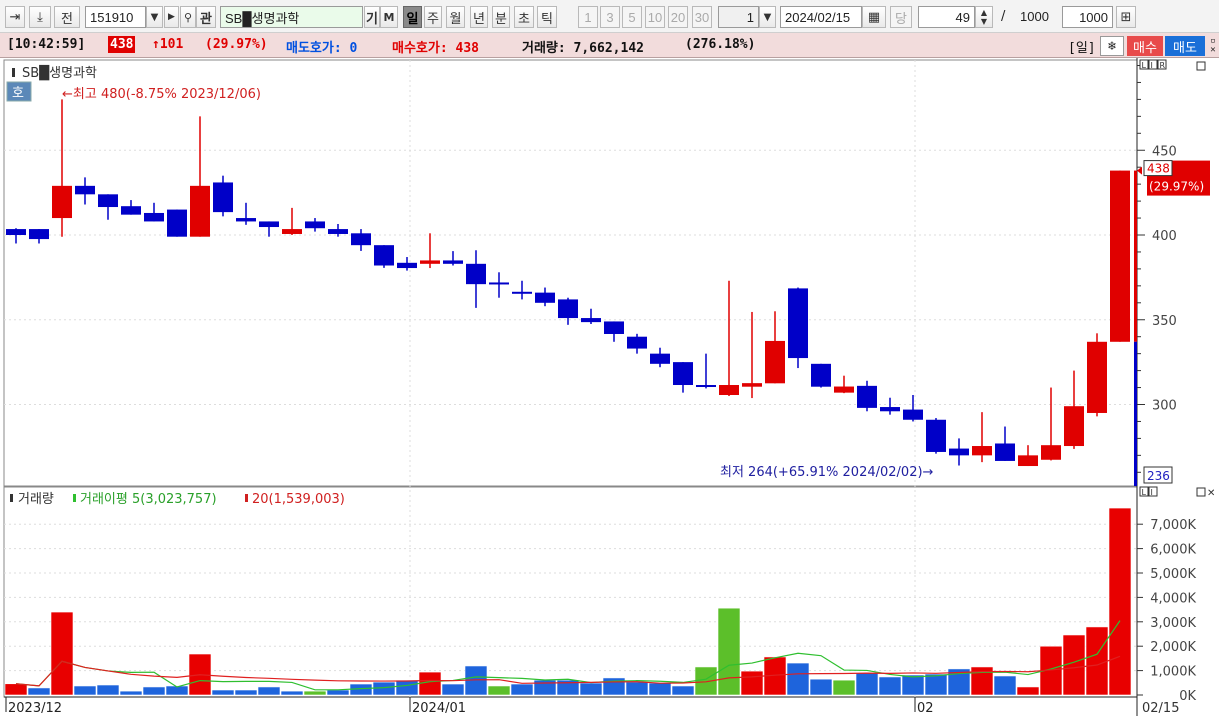 The image size is (1219, 716). I want to click on code-dropdown-icon: ▼, so click(154, 17).